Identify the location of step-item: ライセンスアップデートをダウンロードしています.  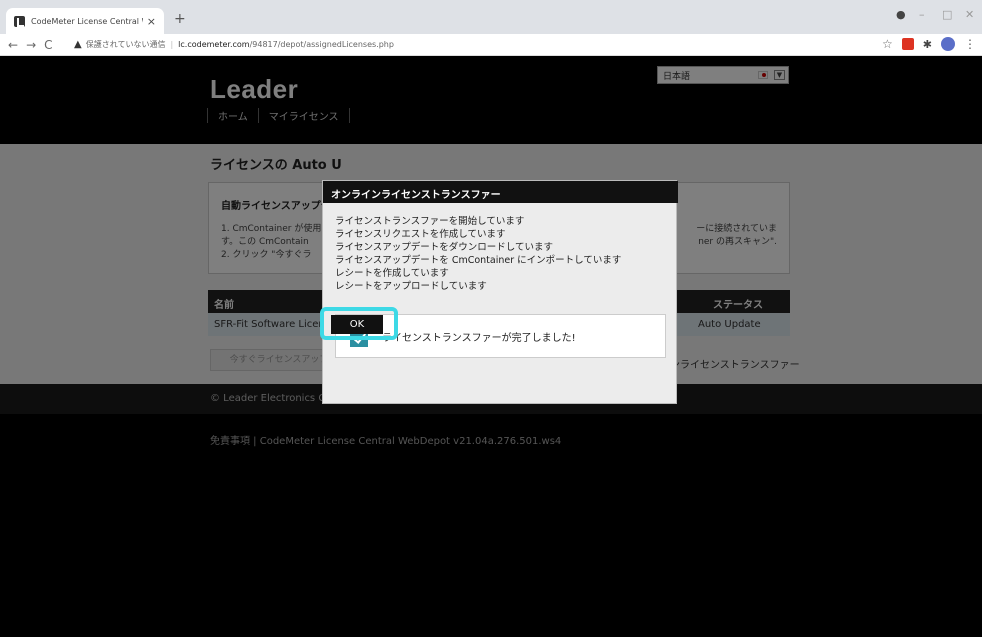
(444, 247).